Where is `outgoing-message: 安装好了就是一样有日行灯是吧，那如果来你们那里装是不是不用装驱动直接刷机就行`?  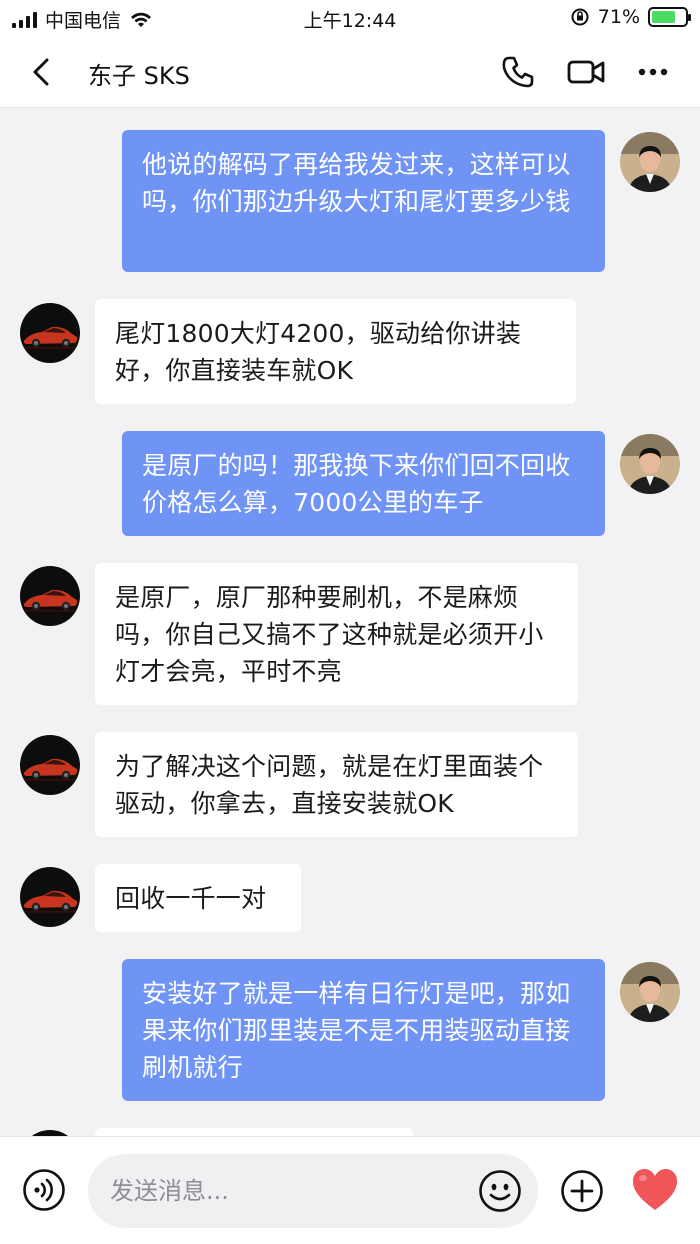 outgoing-message: 安装好了就是一样有日行灯是吧，那如果来你们那里装是不是不用装驱动直接刷机就行 is located at coordinates (363, 1030).